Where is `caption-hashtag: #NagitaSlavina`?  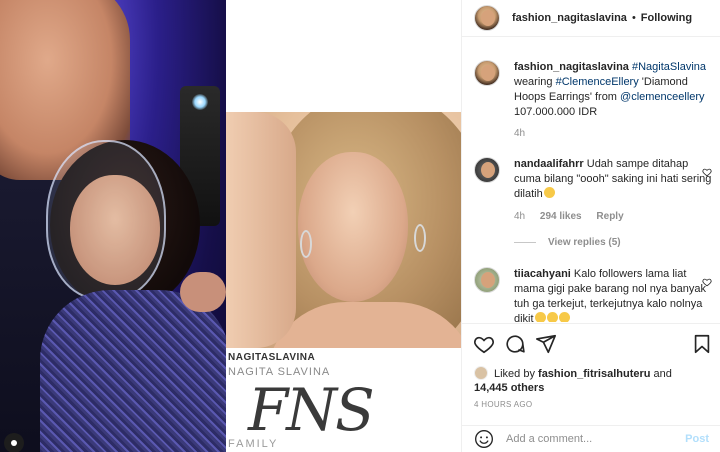 caption-hashtag: #NagitaSlavina is located at coordinates (669, 67).